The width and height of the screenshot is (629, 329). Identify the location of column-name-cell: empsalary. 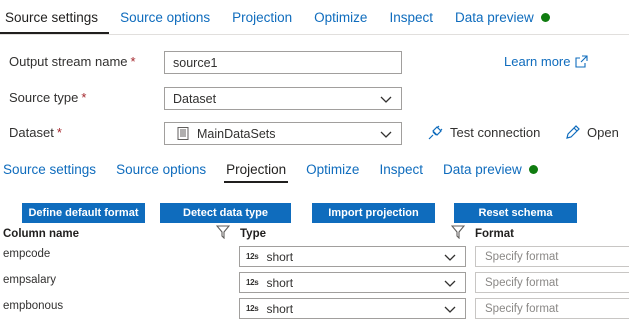
(30, 280).